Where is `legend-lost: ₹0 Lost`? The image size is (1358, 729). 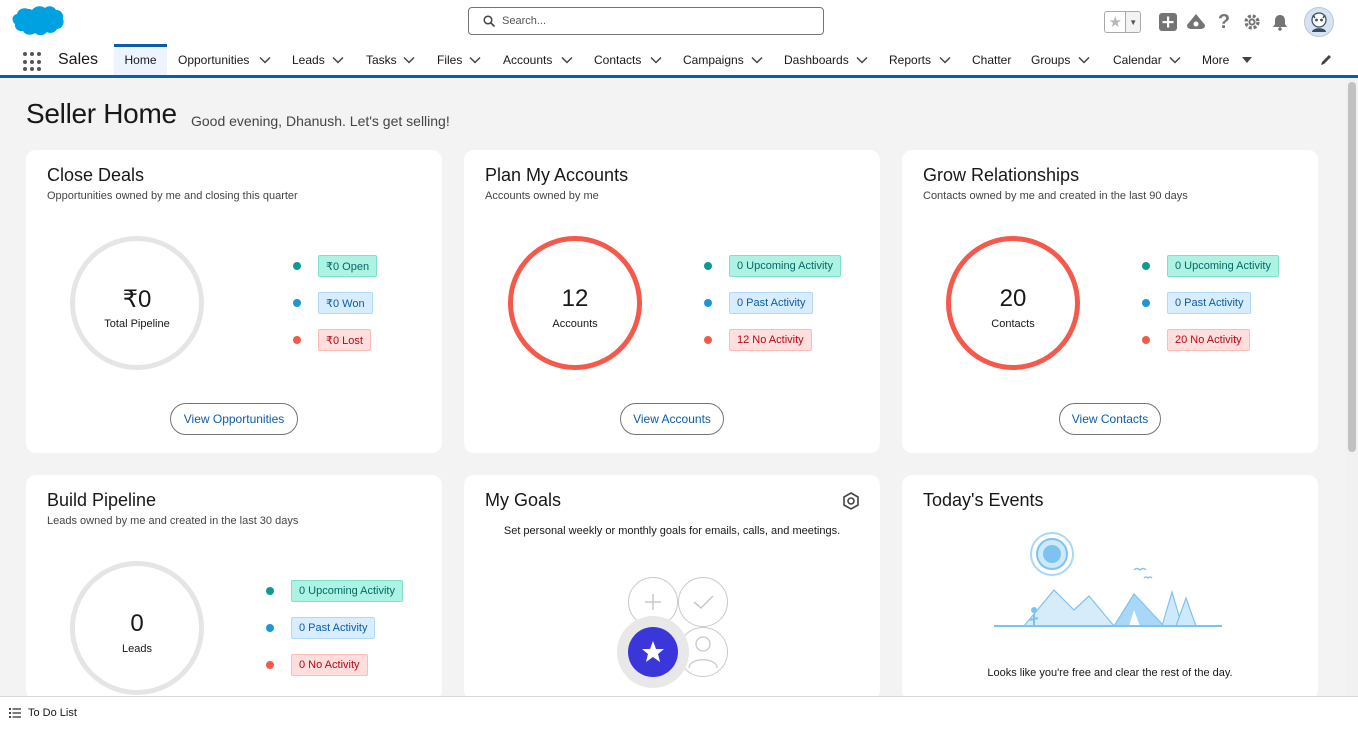
legend-lost: ₹0 Lost is located at coordinates (332, 340).